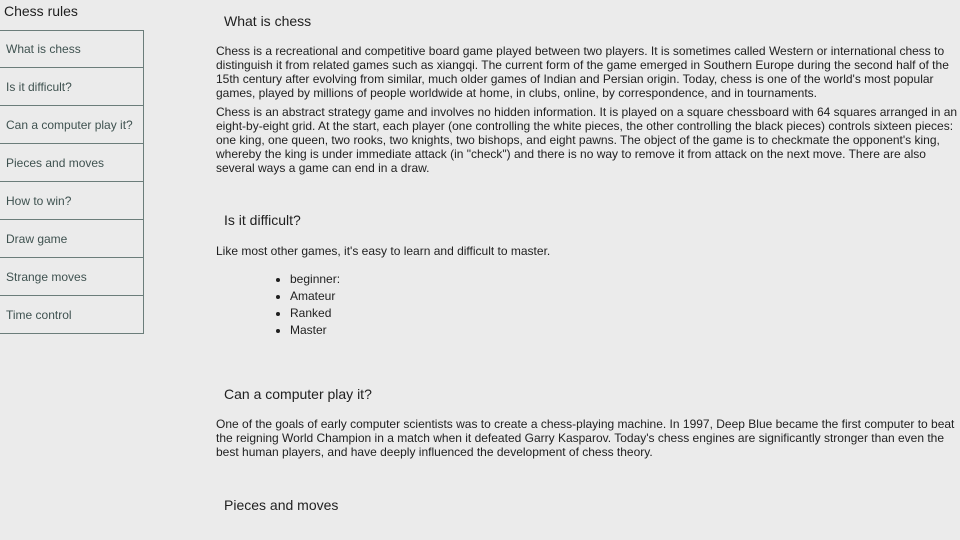 This screenshot has height=540, width=960. What do you see at coordinates (72, 163) in the screenshot?
I see `sidebar-item-pieces-and-moves: Pieces and moves` at bounding box center [72, 163].